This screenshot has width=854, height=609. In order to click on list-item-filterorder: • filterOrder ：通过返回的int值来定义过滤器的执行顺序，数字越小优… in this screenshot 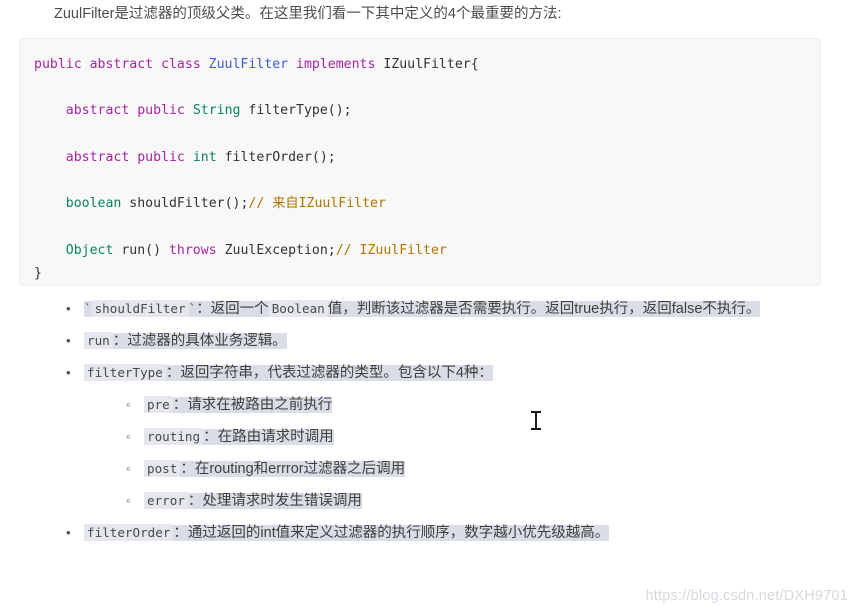, I will do `click(455, 533)`.